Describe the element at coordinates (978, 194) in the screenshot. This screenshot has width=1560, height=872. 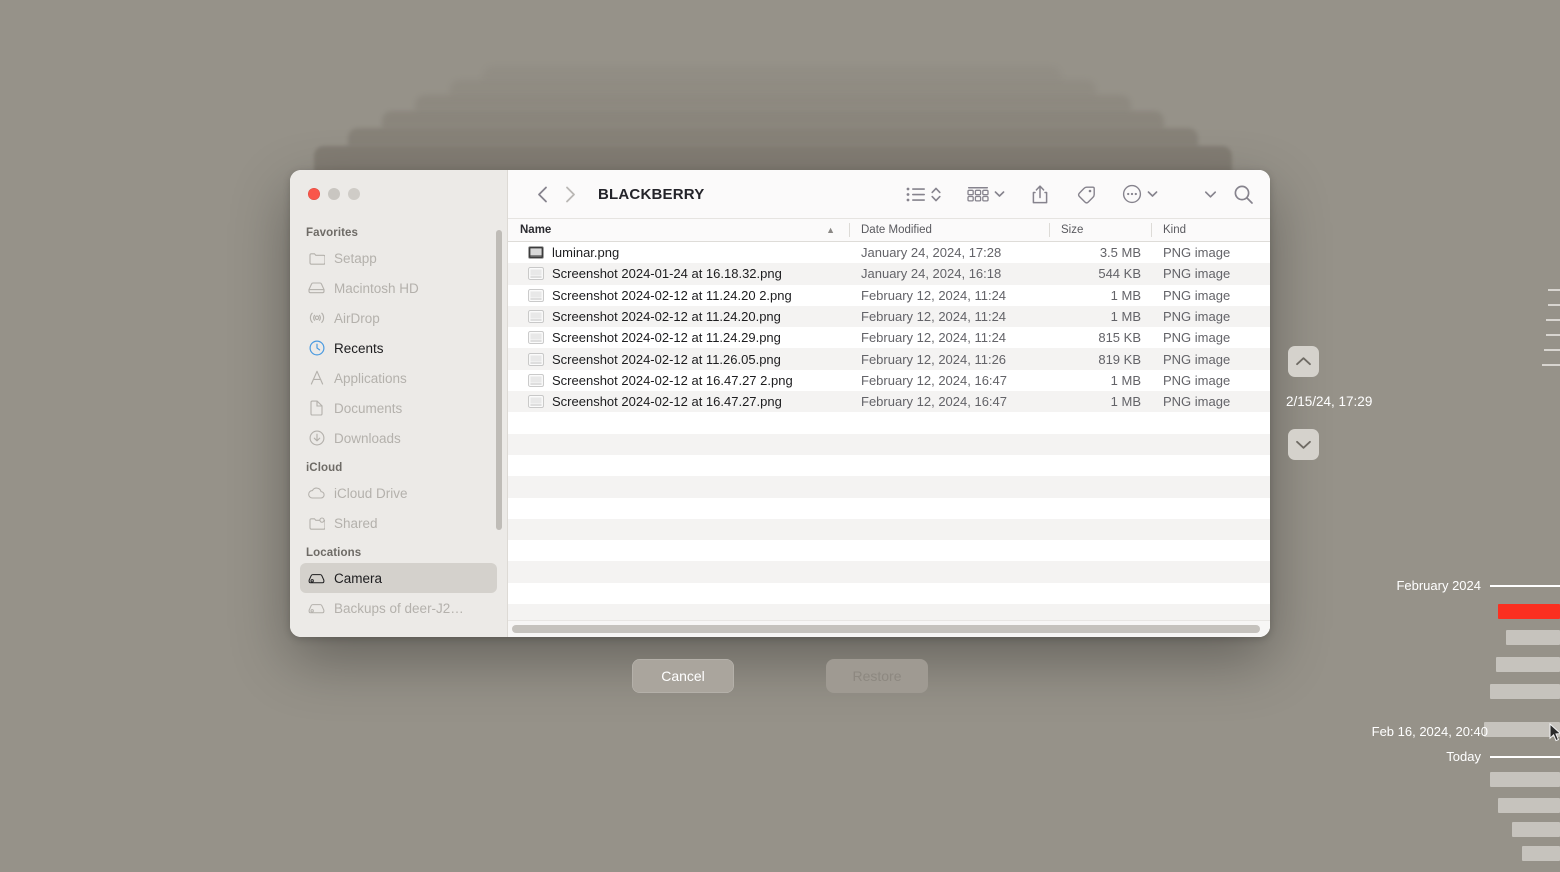
I see `group-by-icon` at that location.